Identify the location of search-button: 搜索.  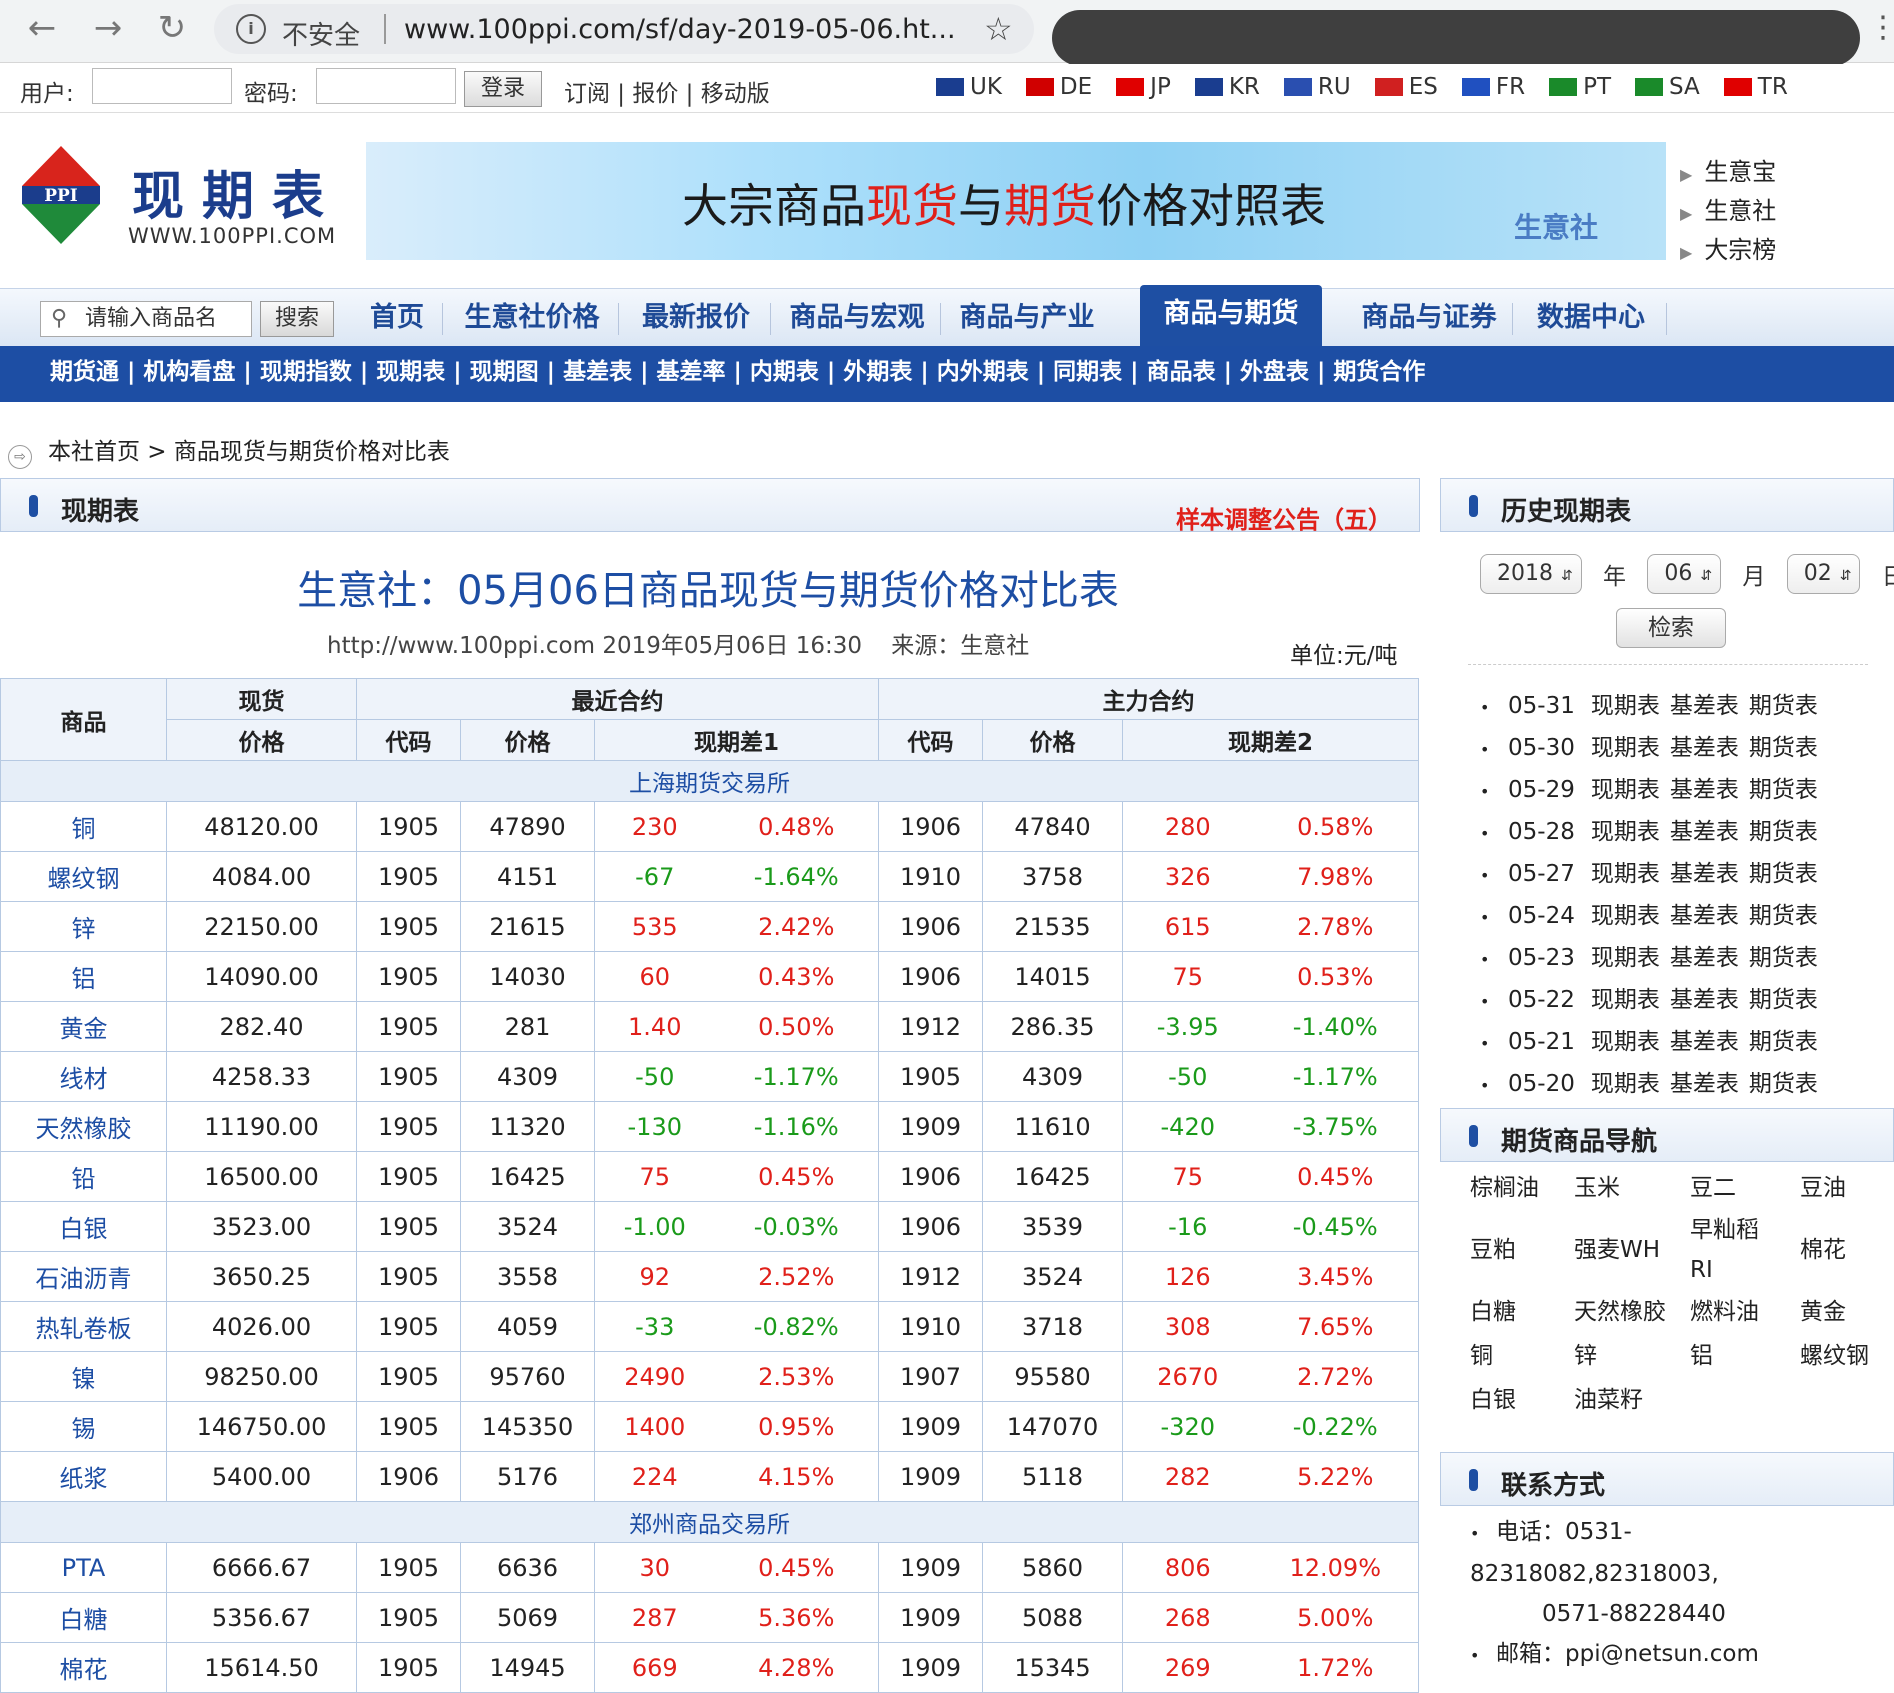
(297, 319).